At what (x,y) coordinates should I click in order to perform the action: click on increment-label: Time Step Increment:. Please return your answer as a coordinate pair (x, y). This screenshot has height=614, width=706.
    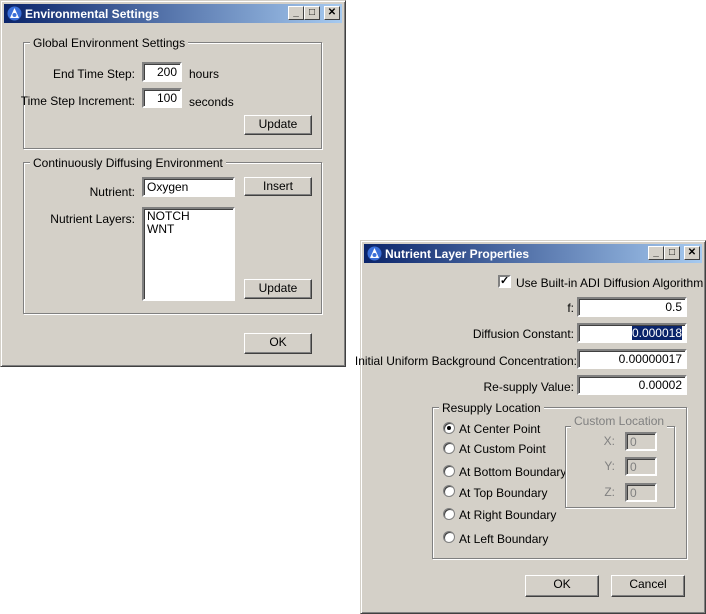
    Looking at the image, I should click on (77, 101).